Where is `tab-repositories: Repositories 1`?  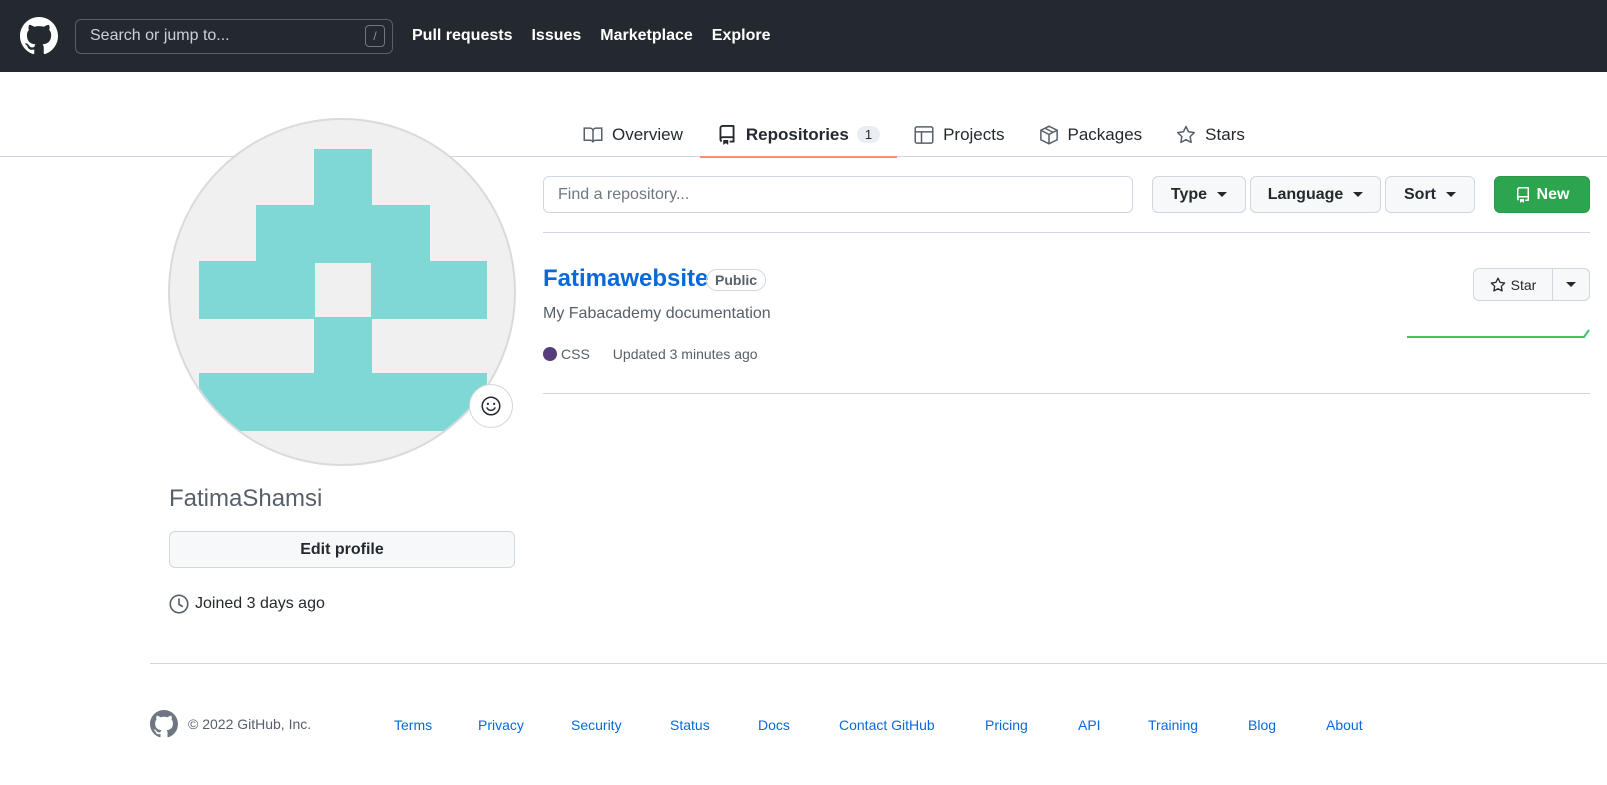 tab-repositories: Repositories 1 is located at coordinates (798, 135).